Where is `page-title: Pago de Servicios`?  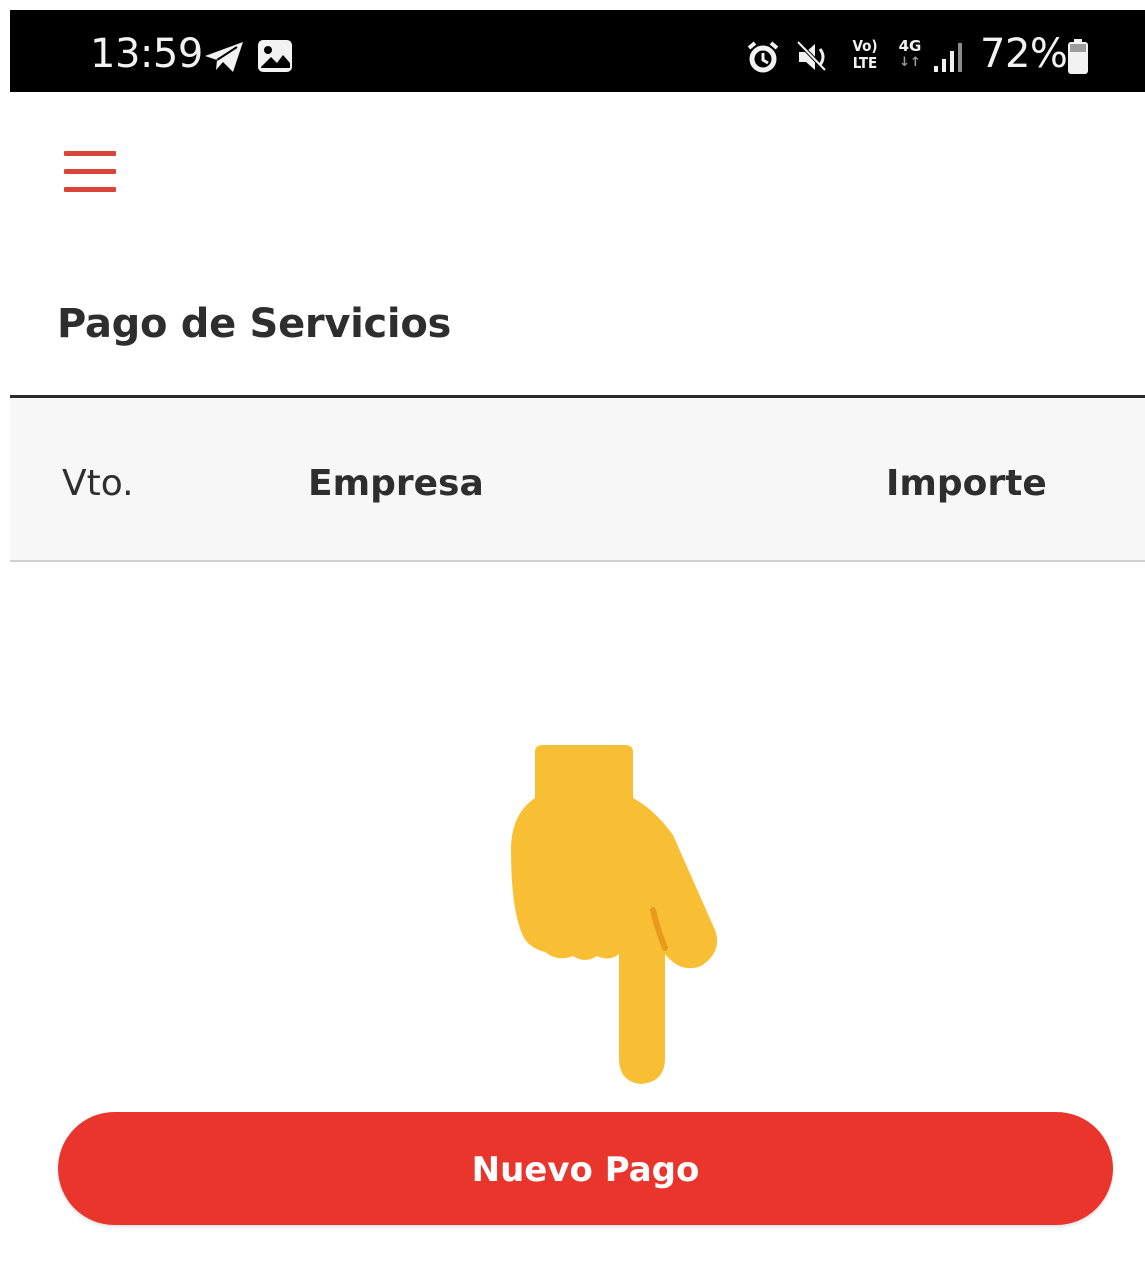
page-title: Pago de Servicios is located at coordinates (254, 324).